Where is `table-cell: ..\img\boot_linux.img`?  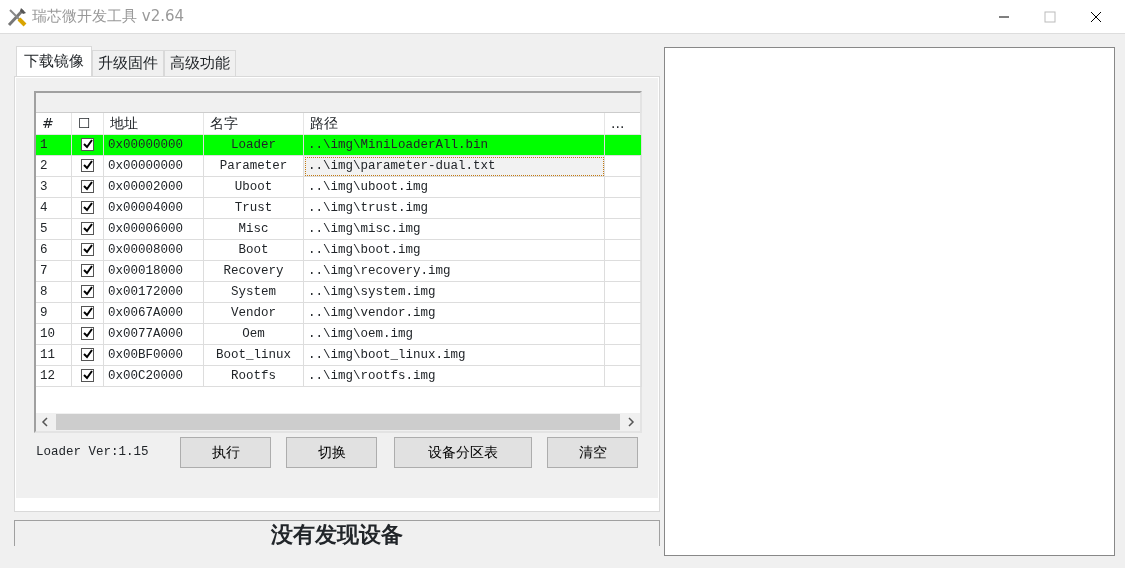
table-cell: ..\img\boot_linux.img is located at coordinates (454, 355).